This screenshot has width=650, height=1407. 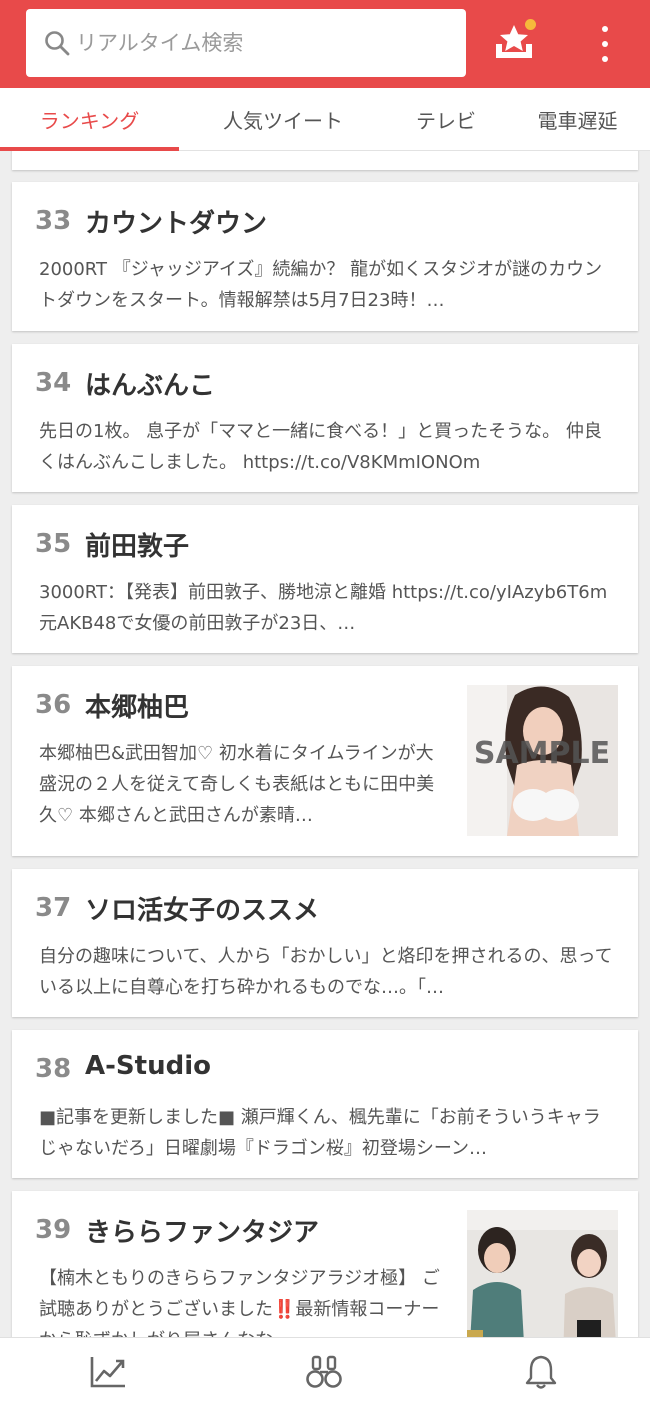 I want to click on sample-watermark: SAMPLE, so click(x=542, y=753).